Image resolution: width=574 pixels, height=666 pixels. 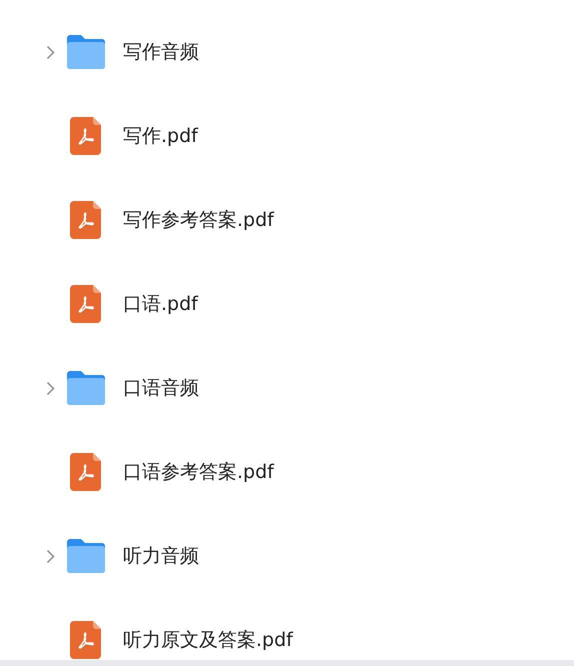 What do you see at coordinates (208, 640) in the screenshot?
I see `file-name: 听力原文及答案.pdf` at bounding box center [208, 640].